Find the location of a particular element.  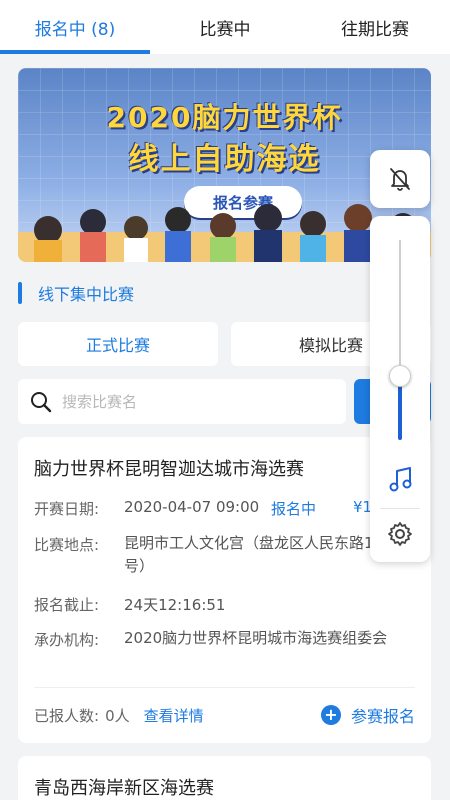

registered-label: 已报人数: is located at coordinates (67, 716).